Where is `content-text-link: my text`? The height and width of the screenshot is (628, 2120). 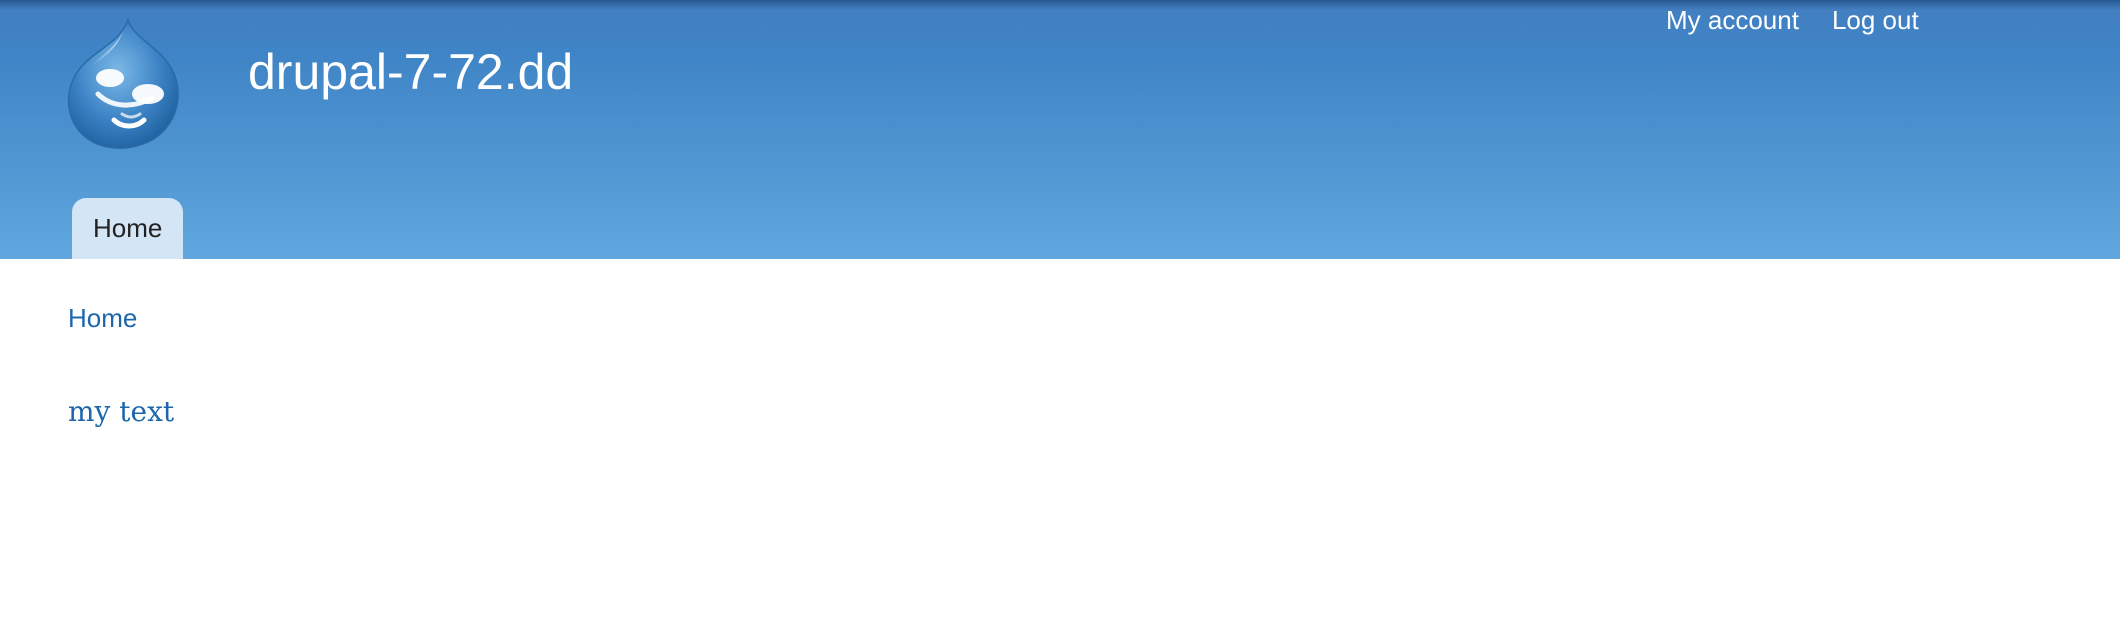
content-text-link: my text is located at coordinates (121, 412).